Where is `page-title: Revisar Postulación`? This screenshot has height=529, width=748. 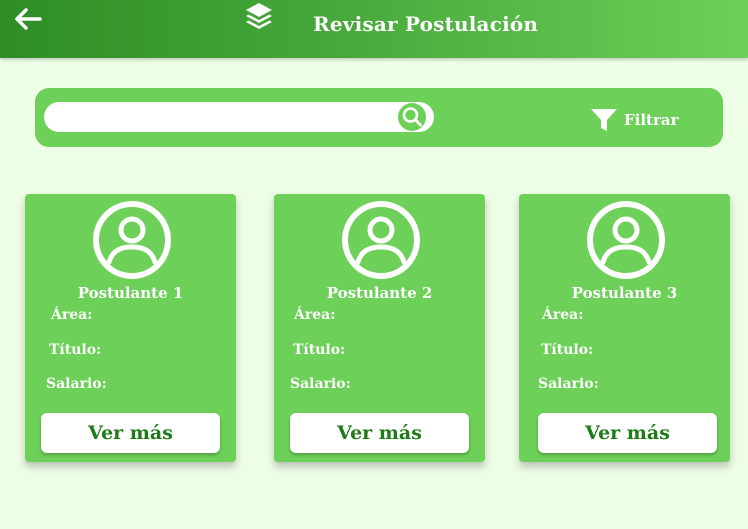 page-title: Revisar Postulación is located at coordinates (426, 24).